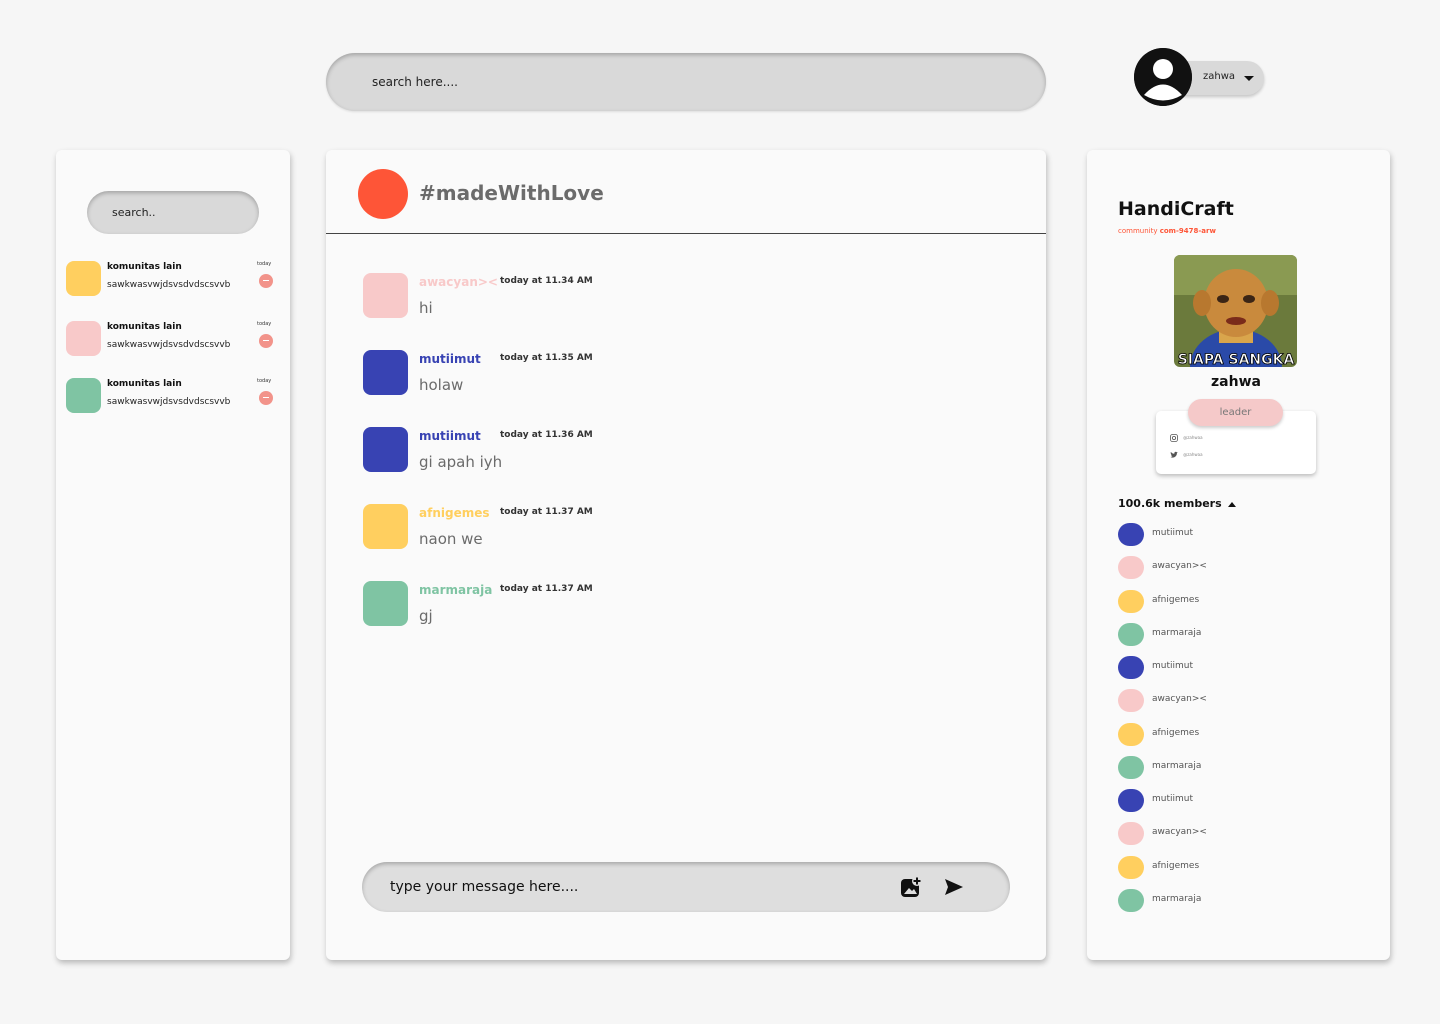 Image resolution: width=1440 pixels, height=1024 pixels. Describe the element at coordinates (383, 194) in the screenshot. I see `channel-icon` at that location.